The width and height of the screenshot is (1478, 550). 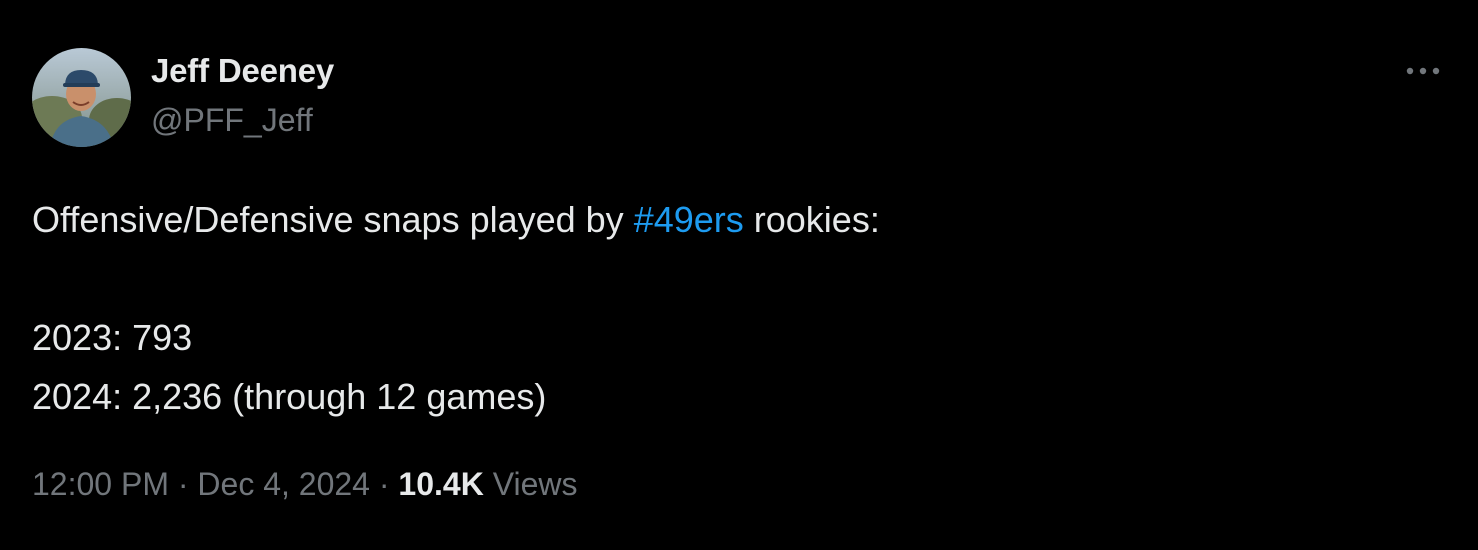 What do you see at coordinates (232, 120) in the screenshot?
I see `author-handle: @PFF_Jeff` at bounding box center [232, 120].